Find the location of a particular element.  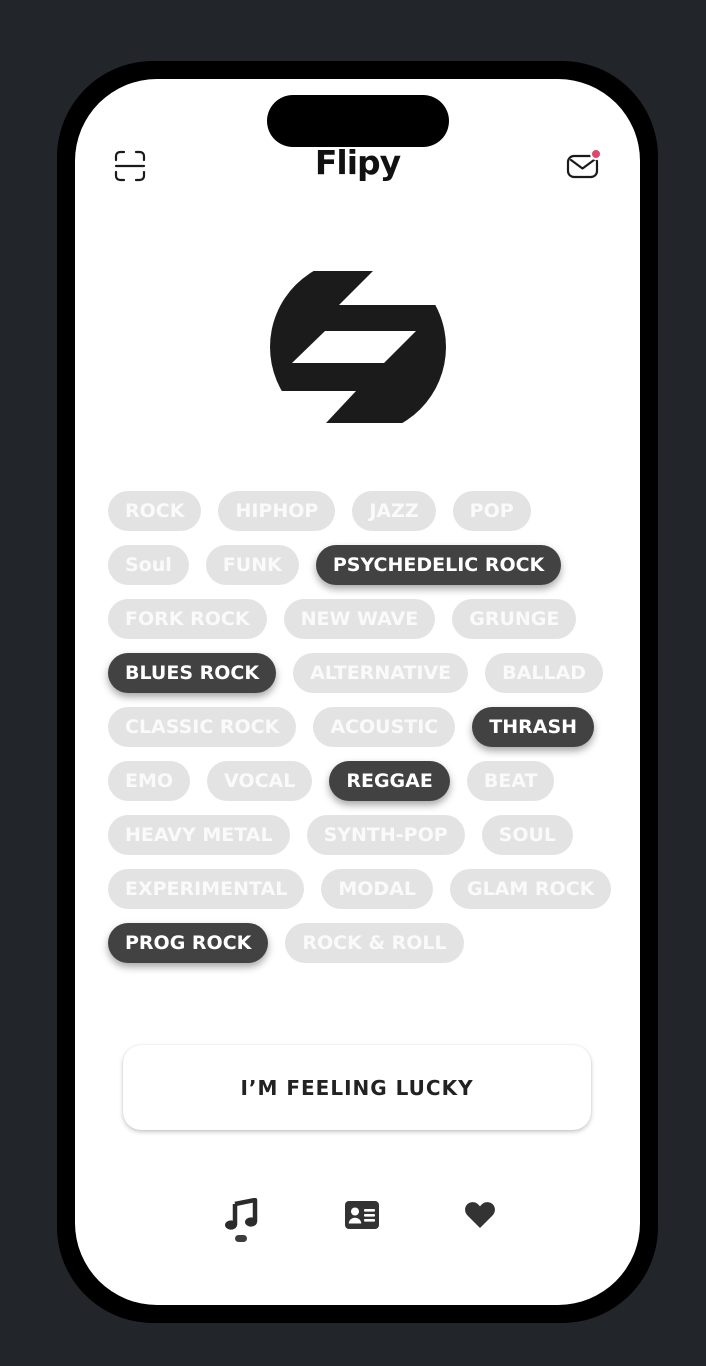

active-tab-indicator is located at coordinates (241, 1238).